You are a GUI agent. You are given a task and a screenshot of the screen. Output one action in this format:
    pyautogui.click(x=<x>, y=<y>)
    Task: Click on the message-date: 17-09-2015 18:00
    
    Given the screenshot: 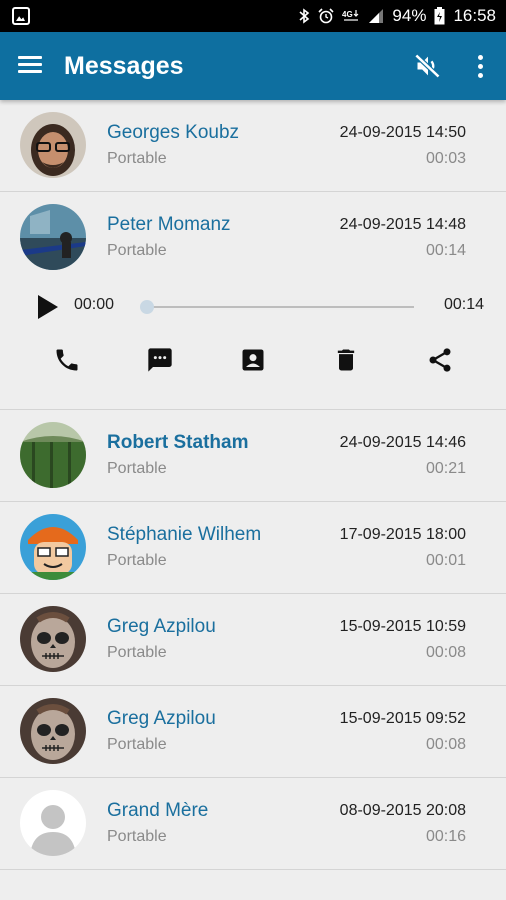 What is the action you would take?
    pyautogui.click(x=402, y=534)
    